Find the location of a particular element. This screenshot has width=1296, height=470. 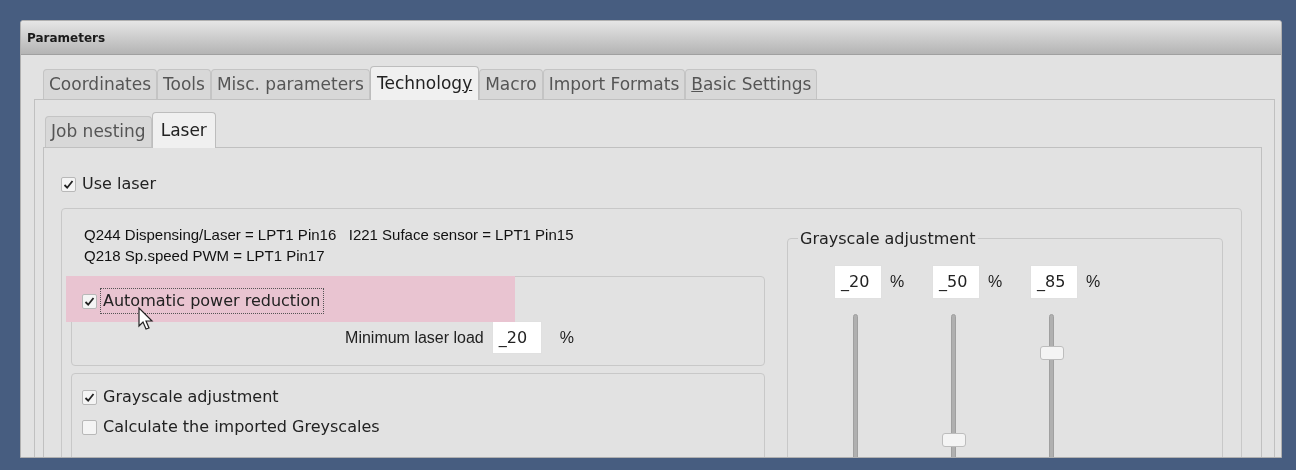

tab: Basic Settings is located at coordinates (751, 84).